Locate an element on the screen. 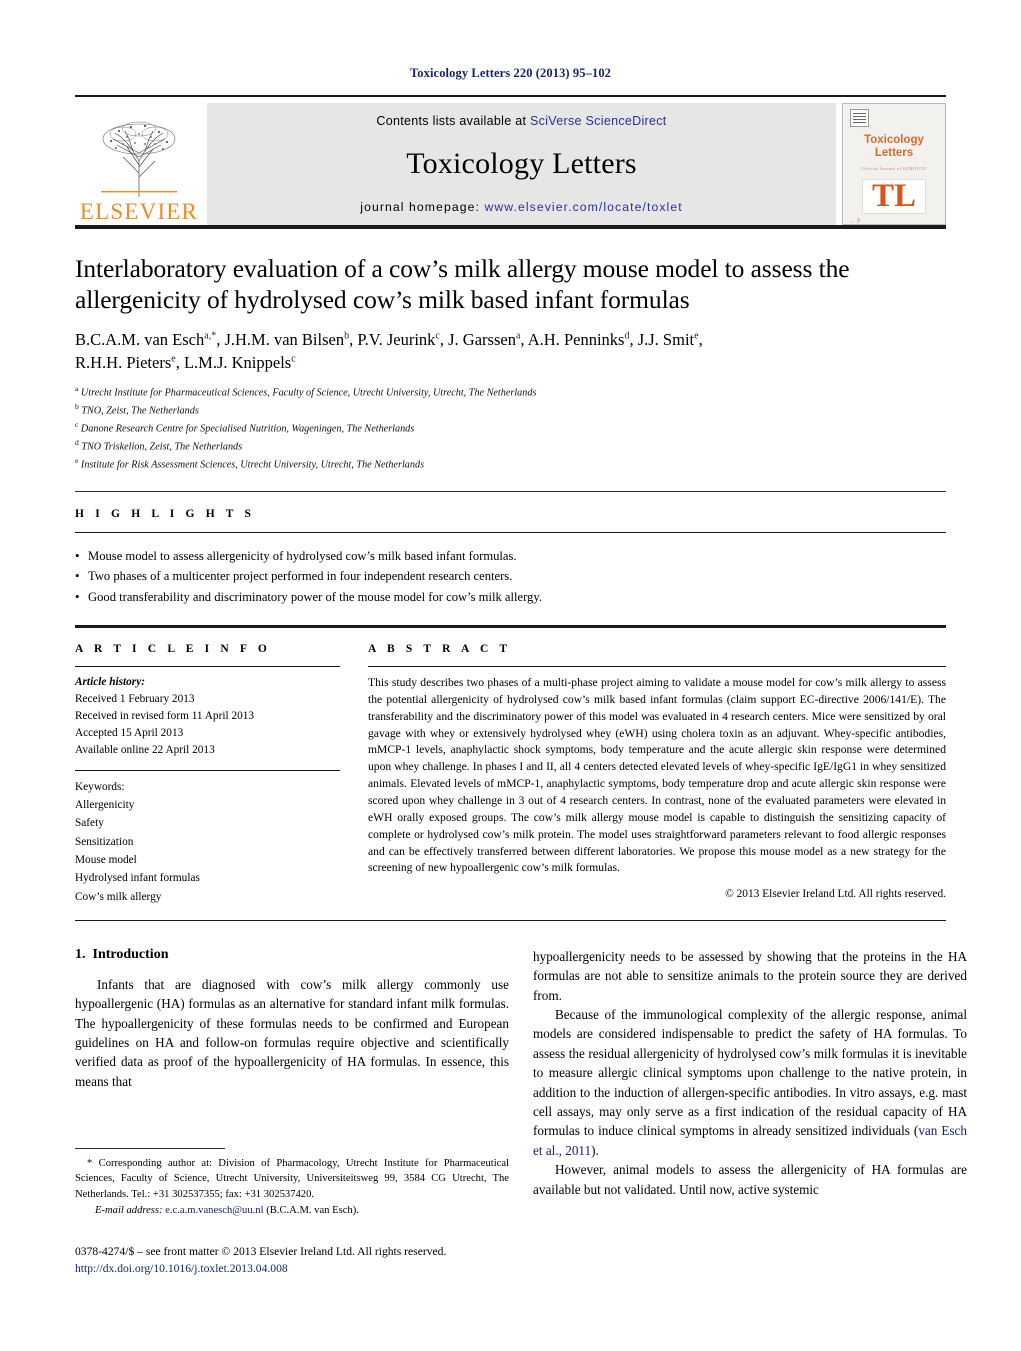 The image size is (1021, 1351). keyword-item: Sensitization is located at coordinates (104, 841).